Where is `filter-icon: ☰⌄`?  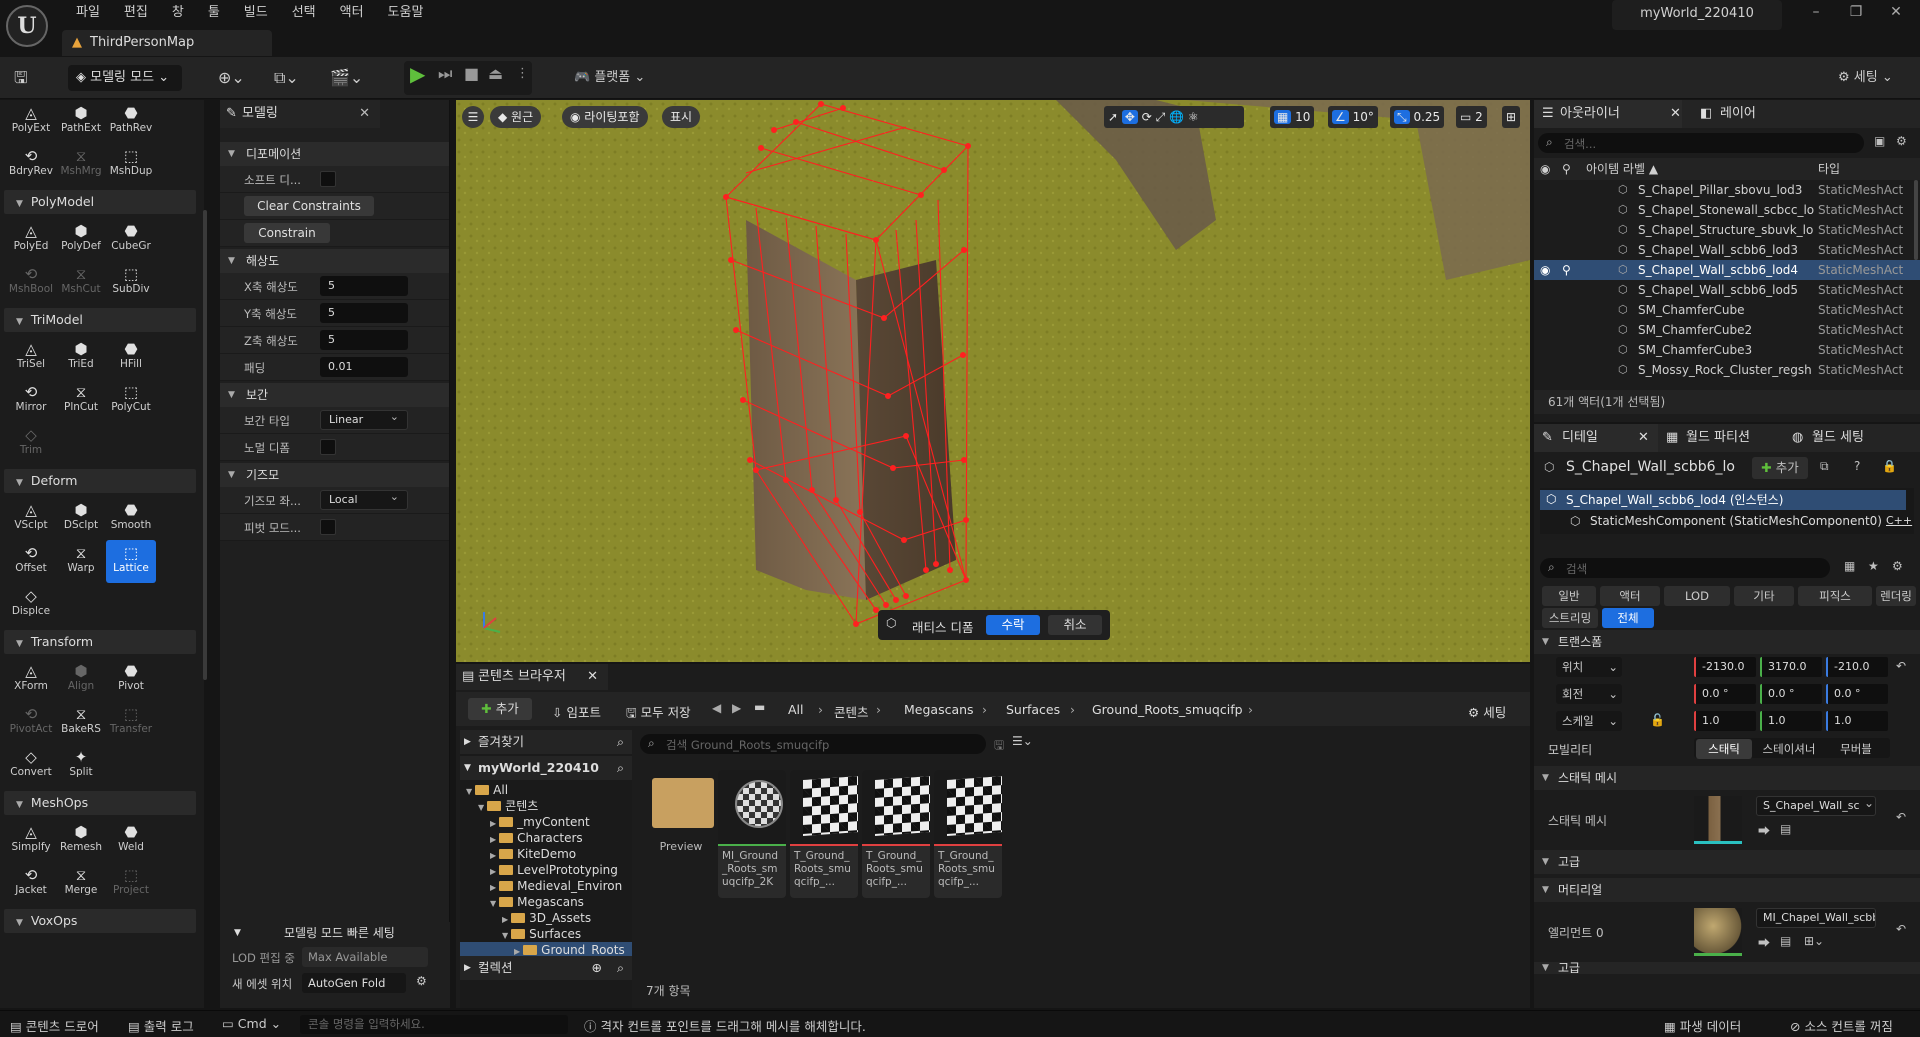
filter-icon: ☰⌄ is located at coordinates (1022, 741).